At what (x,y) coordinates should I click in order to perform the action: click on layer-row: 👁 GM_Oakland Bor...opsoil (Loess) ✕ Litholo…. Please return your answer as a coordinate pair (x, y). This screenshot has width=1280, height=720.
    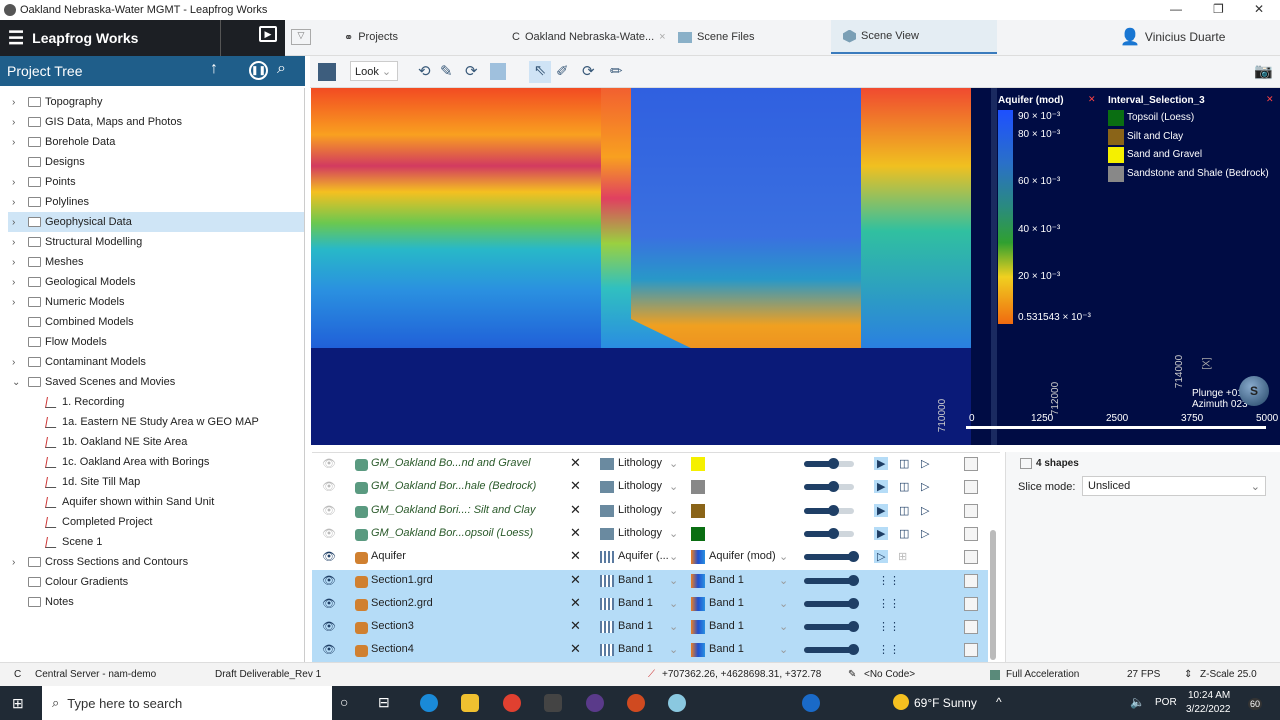
    Looking at the image, I should click on (650, 534).